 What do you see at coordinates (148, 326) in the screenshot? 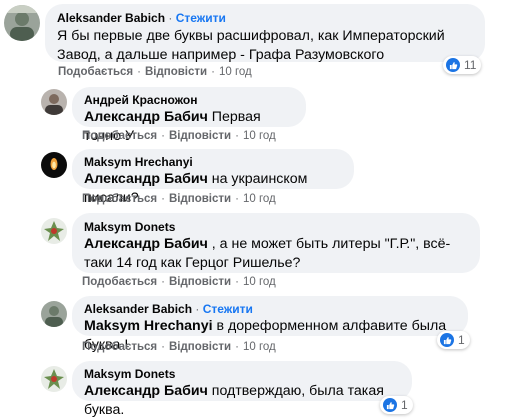
I see `mention-link: Maksym Hrechanyi` at bounding box center [148, 326].